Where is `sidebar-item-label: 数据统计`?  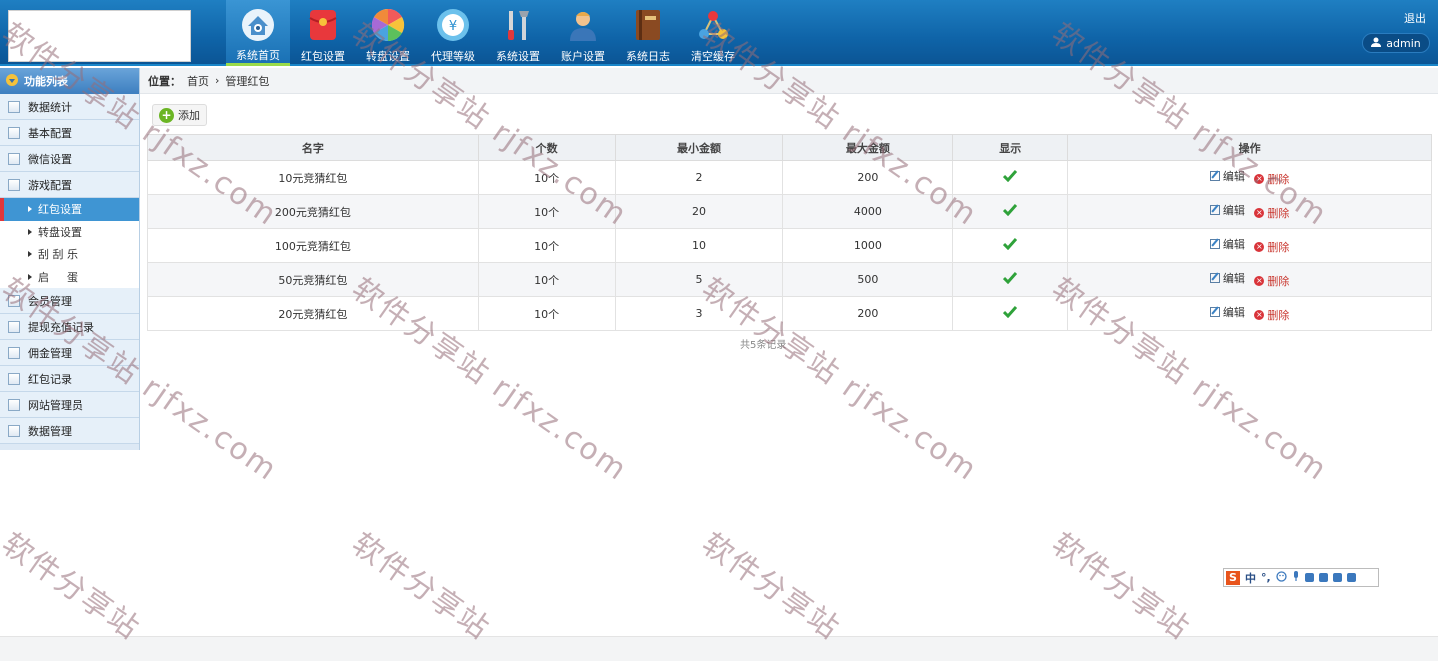
sidebar-item-label: 数据统计 is located at coordinates (50, 107).